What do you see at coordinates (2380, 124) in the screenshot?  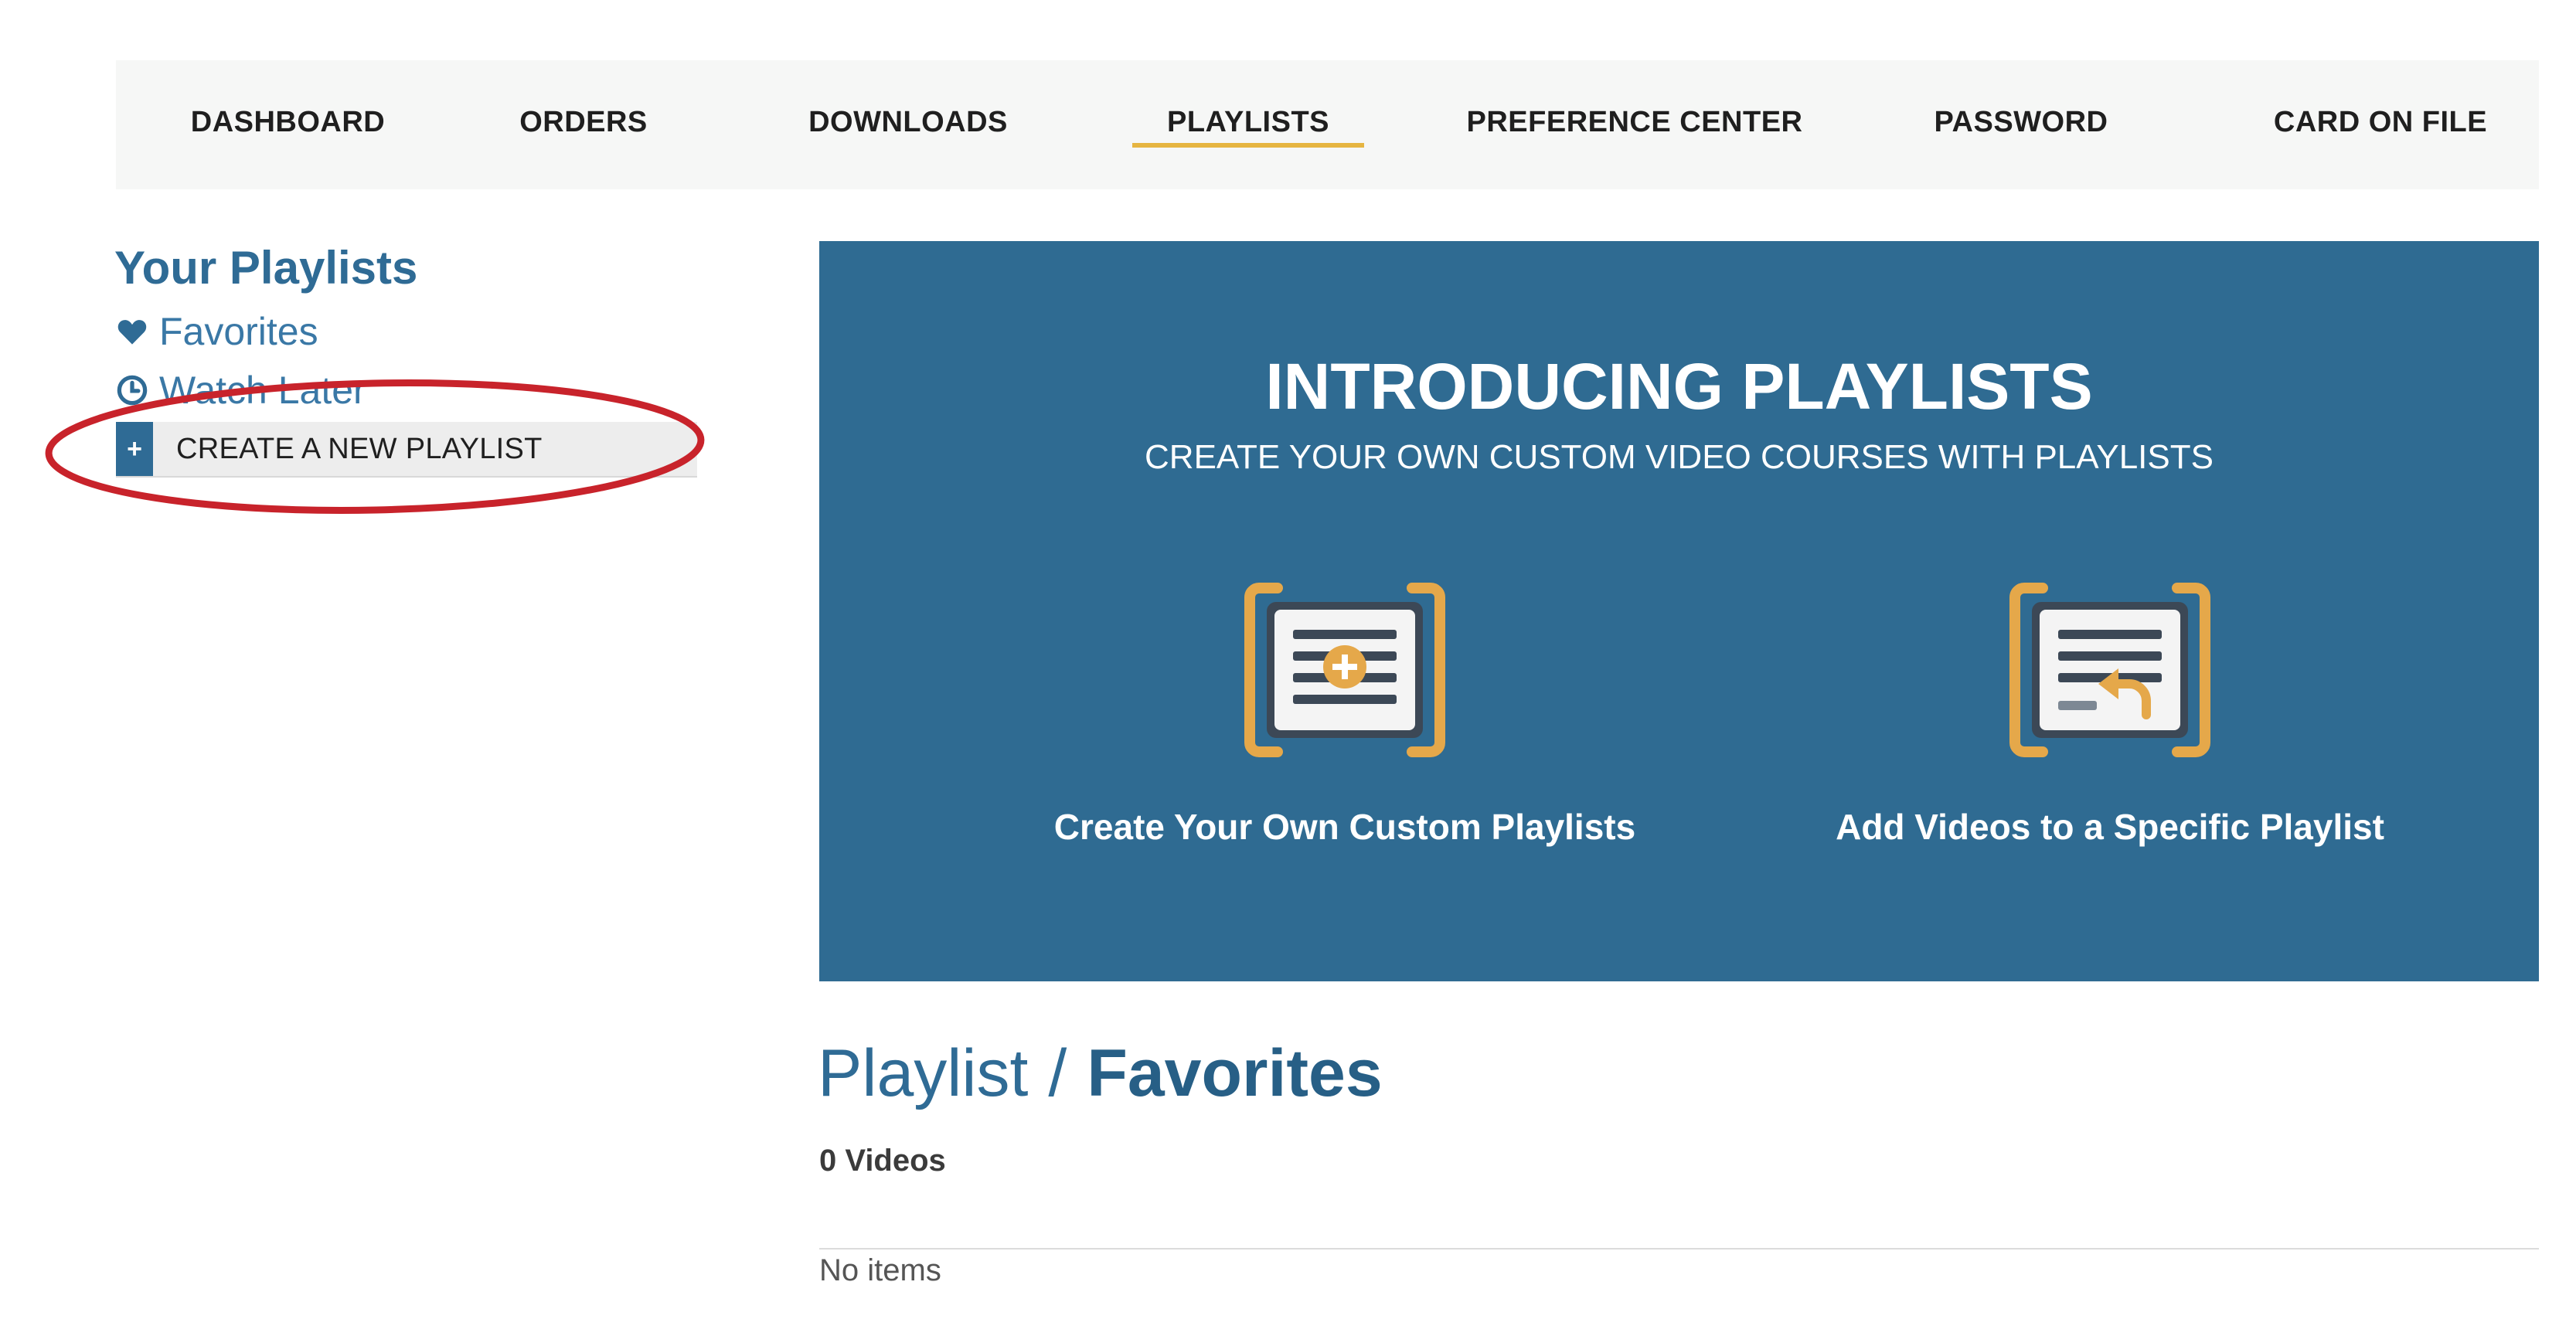 I see `nav-tab-card-on-file: CARD ON FILE` at bounding box center [2380, 124].